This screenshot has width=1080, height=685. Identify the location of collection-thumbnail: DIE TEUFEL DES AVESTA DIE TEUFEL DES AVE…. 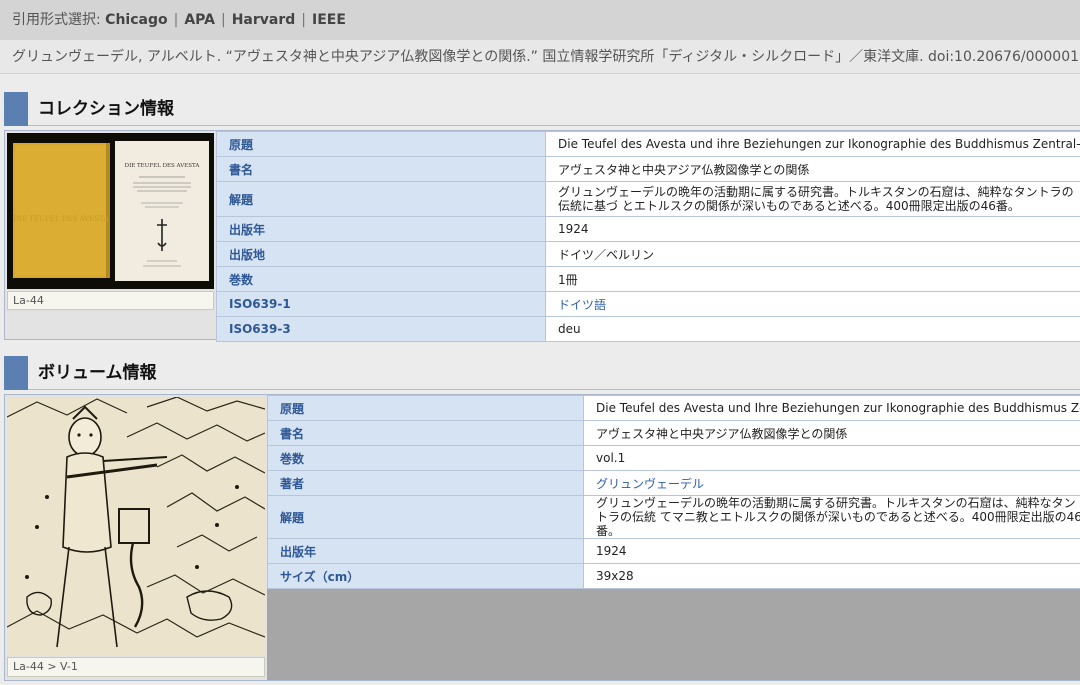
(110, 211).